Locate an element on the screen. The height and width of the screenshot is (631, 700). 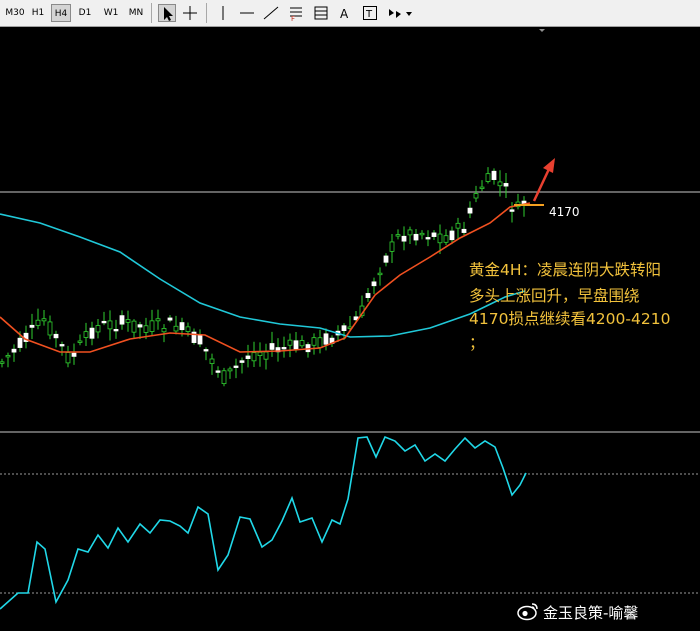
text-icon: A is located at coordinates (345, 13).